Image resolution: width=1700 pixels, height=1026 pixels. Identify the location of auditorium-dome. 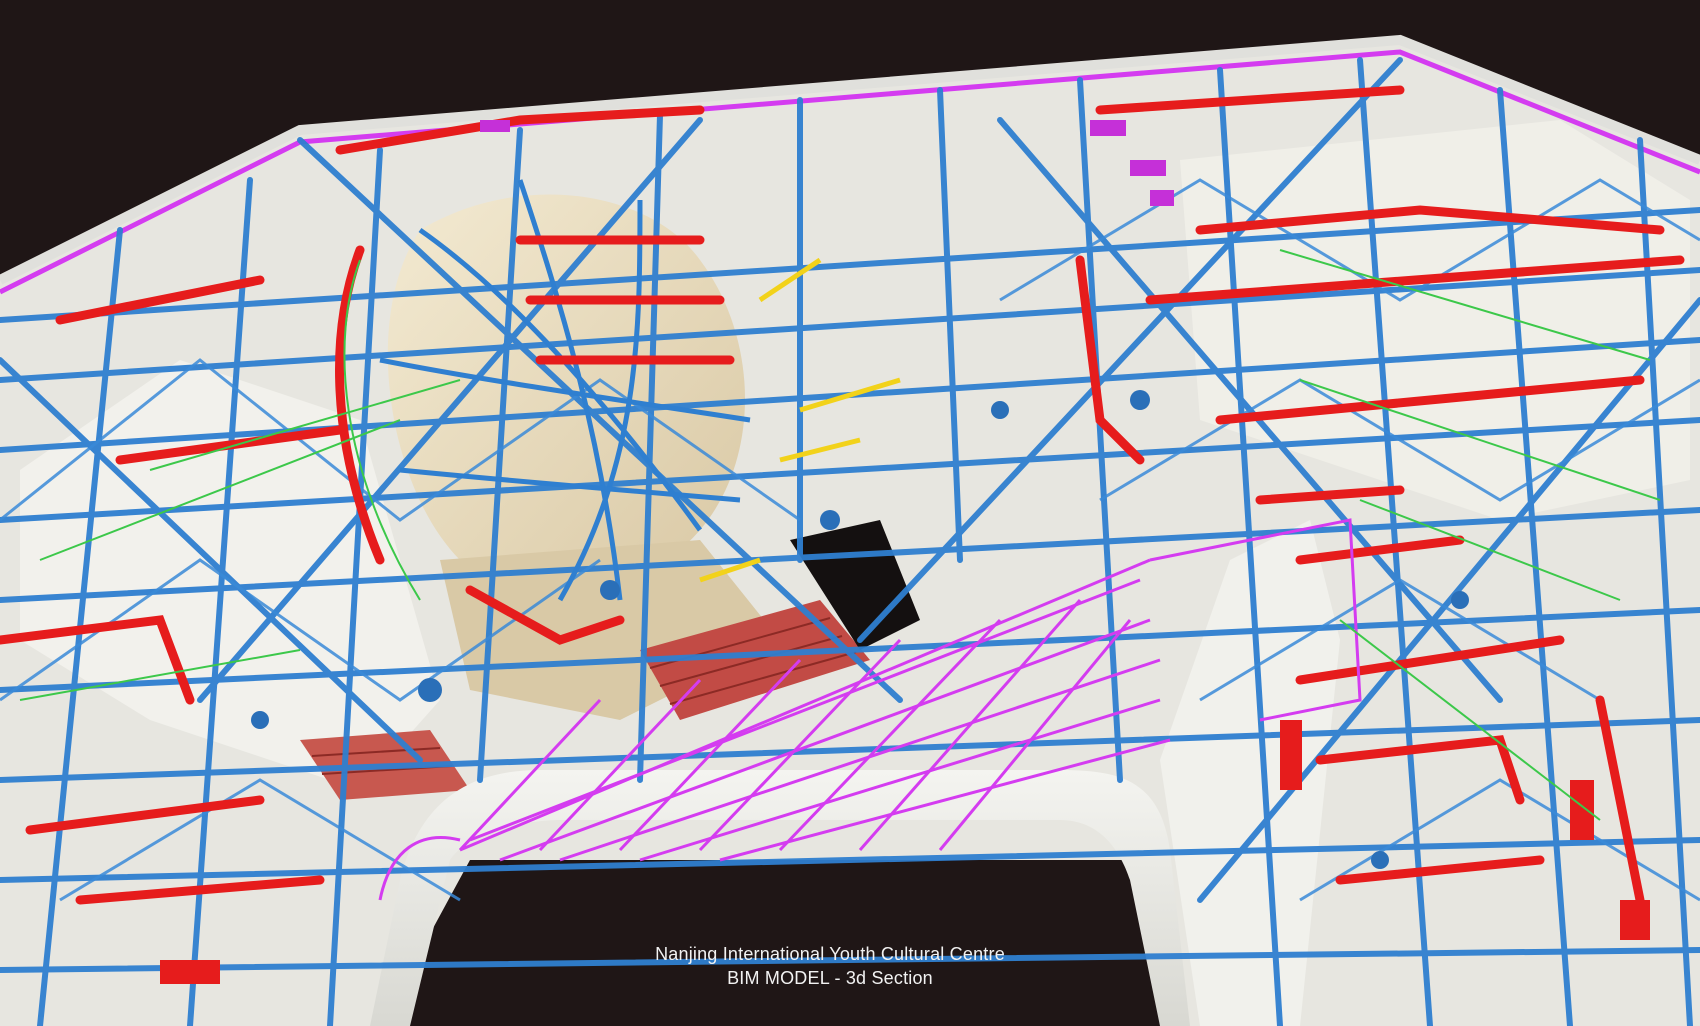
(566, 395).